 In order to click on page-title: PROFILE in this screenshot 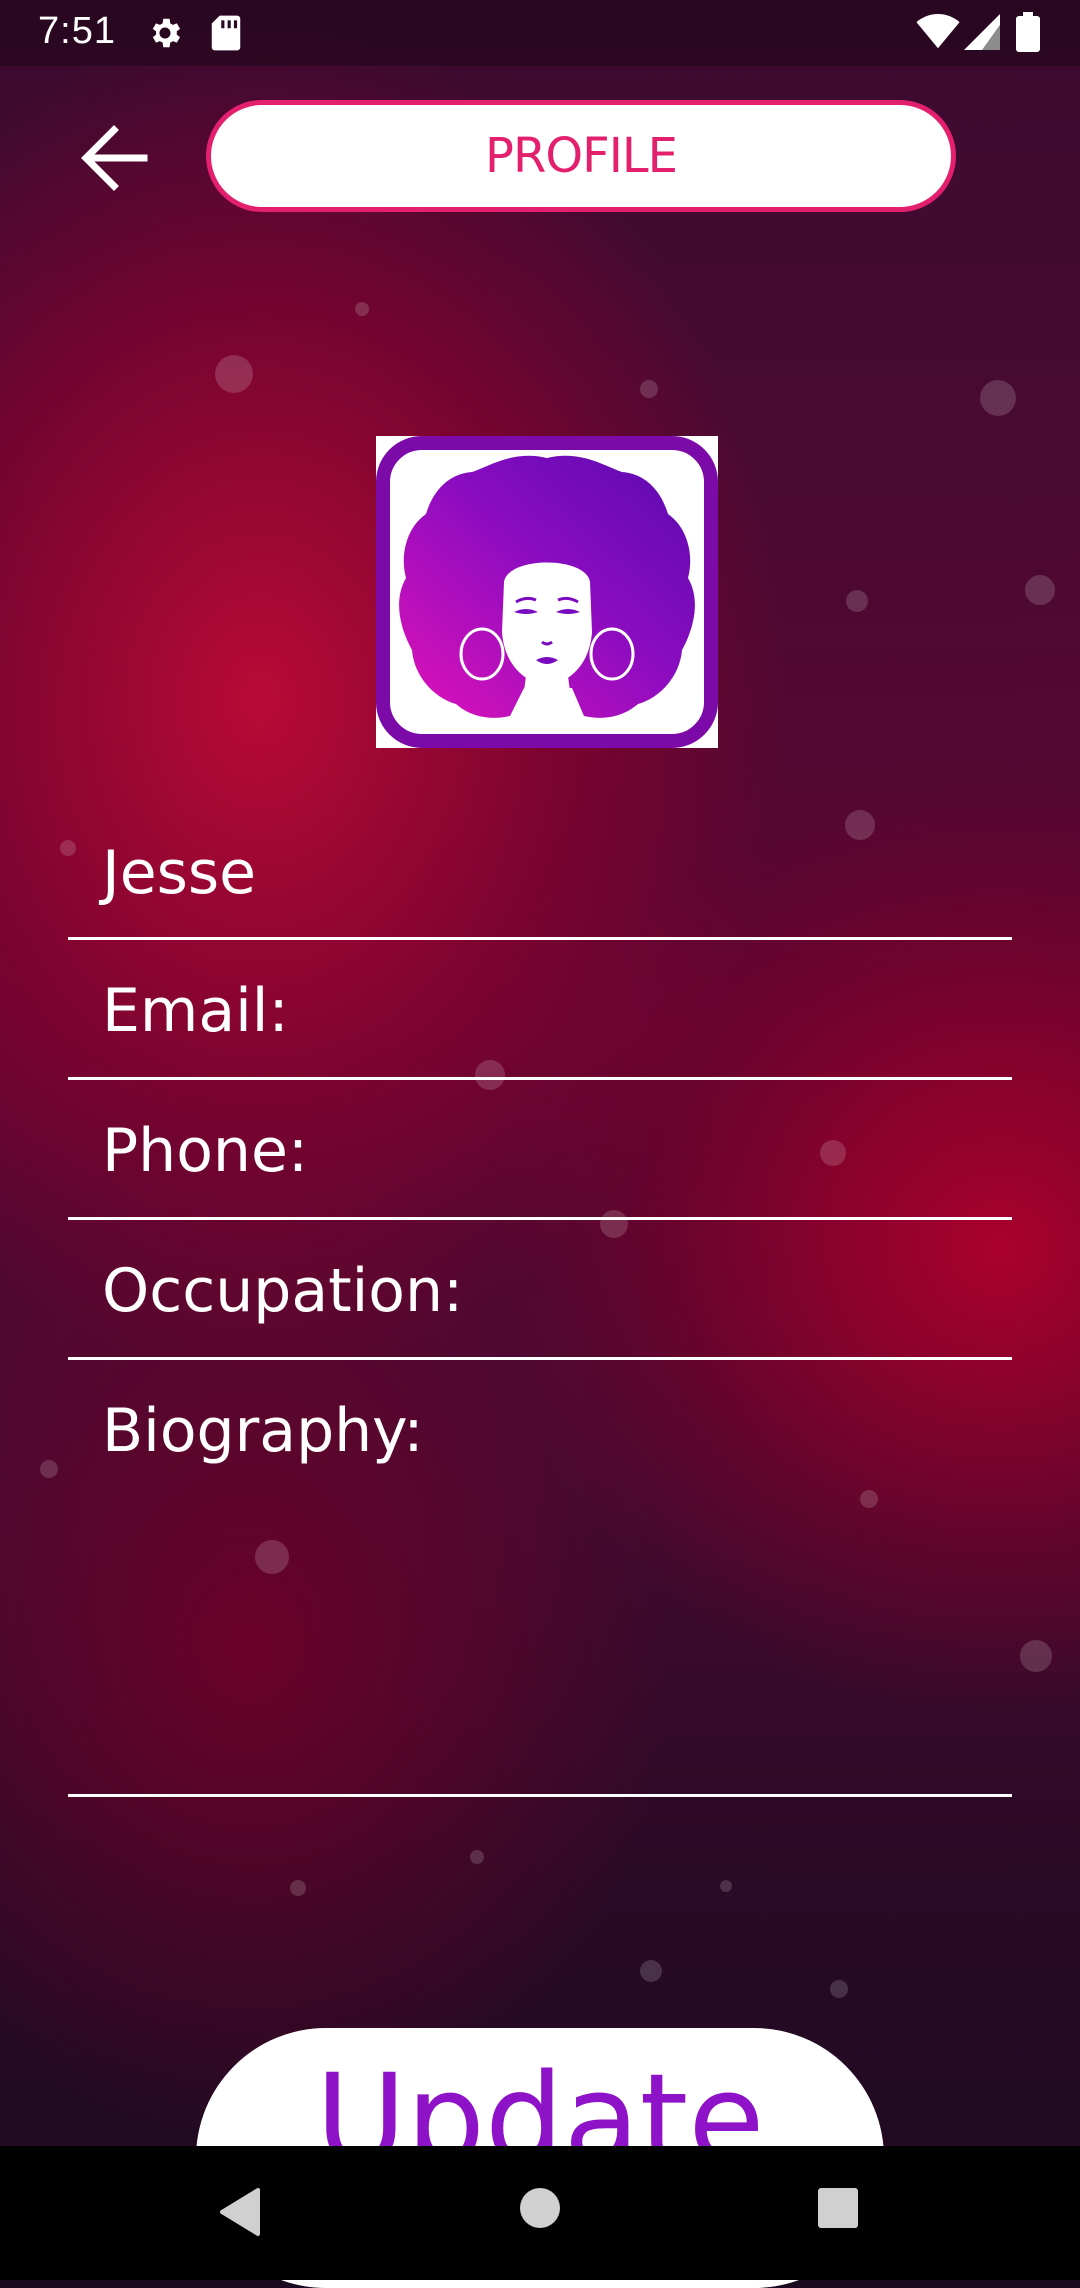, I will do `click(581, 156)`.